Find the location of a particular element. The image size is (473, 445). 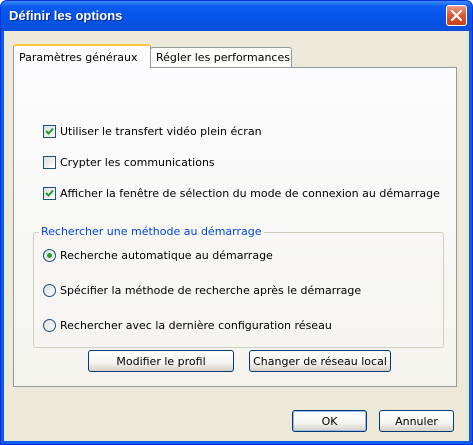

close-button is located at coordinates (456, 15).